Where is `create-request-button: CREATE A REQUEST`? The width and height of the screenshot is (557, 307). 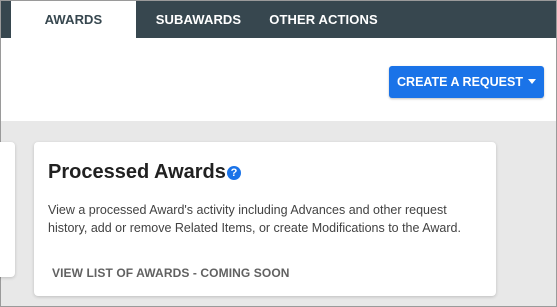
create-request-button: CREATE A REQUEST is located at coordinates (466, 82).